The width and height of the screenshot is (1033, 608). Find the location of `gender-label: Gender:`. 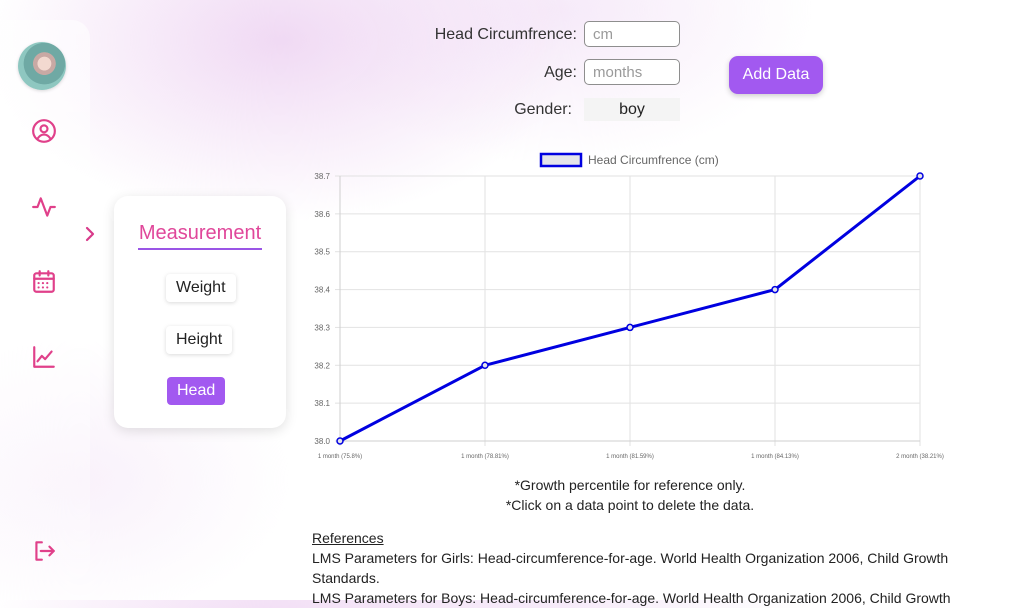

gender-label: Gender: is located at coordinates (543, 109).